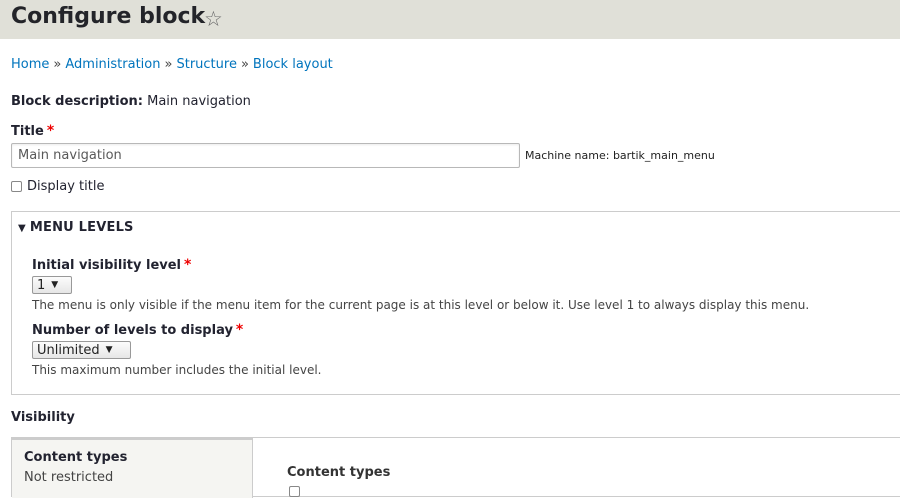 Image resolution: width=900 pixels, height=498 pixels. I want to click on vertical-tab-title: Content types, so click(76, 457).